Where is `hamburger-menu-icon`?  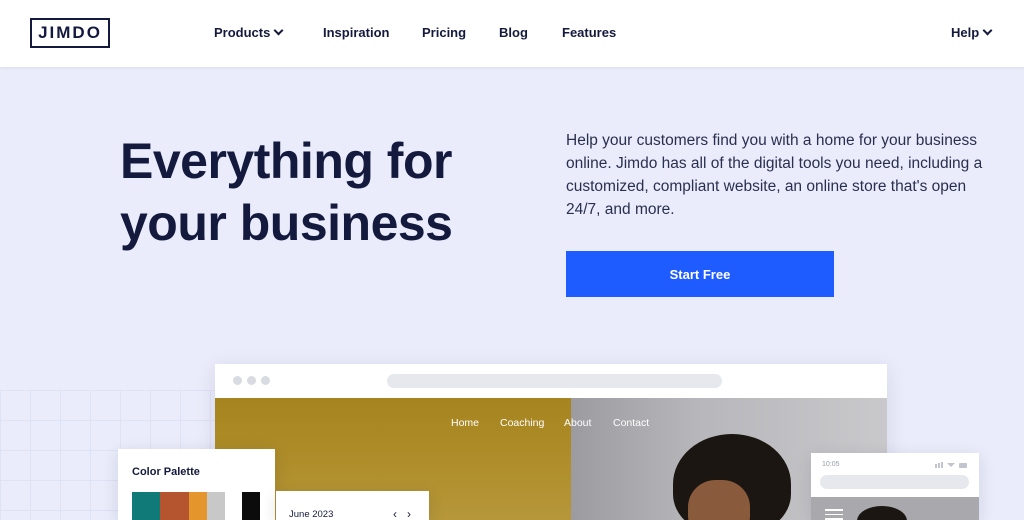
hamburger-menu-icon is located at coordinates (834, 514).